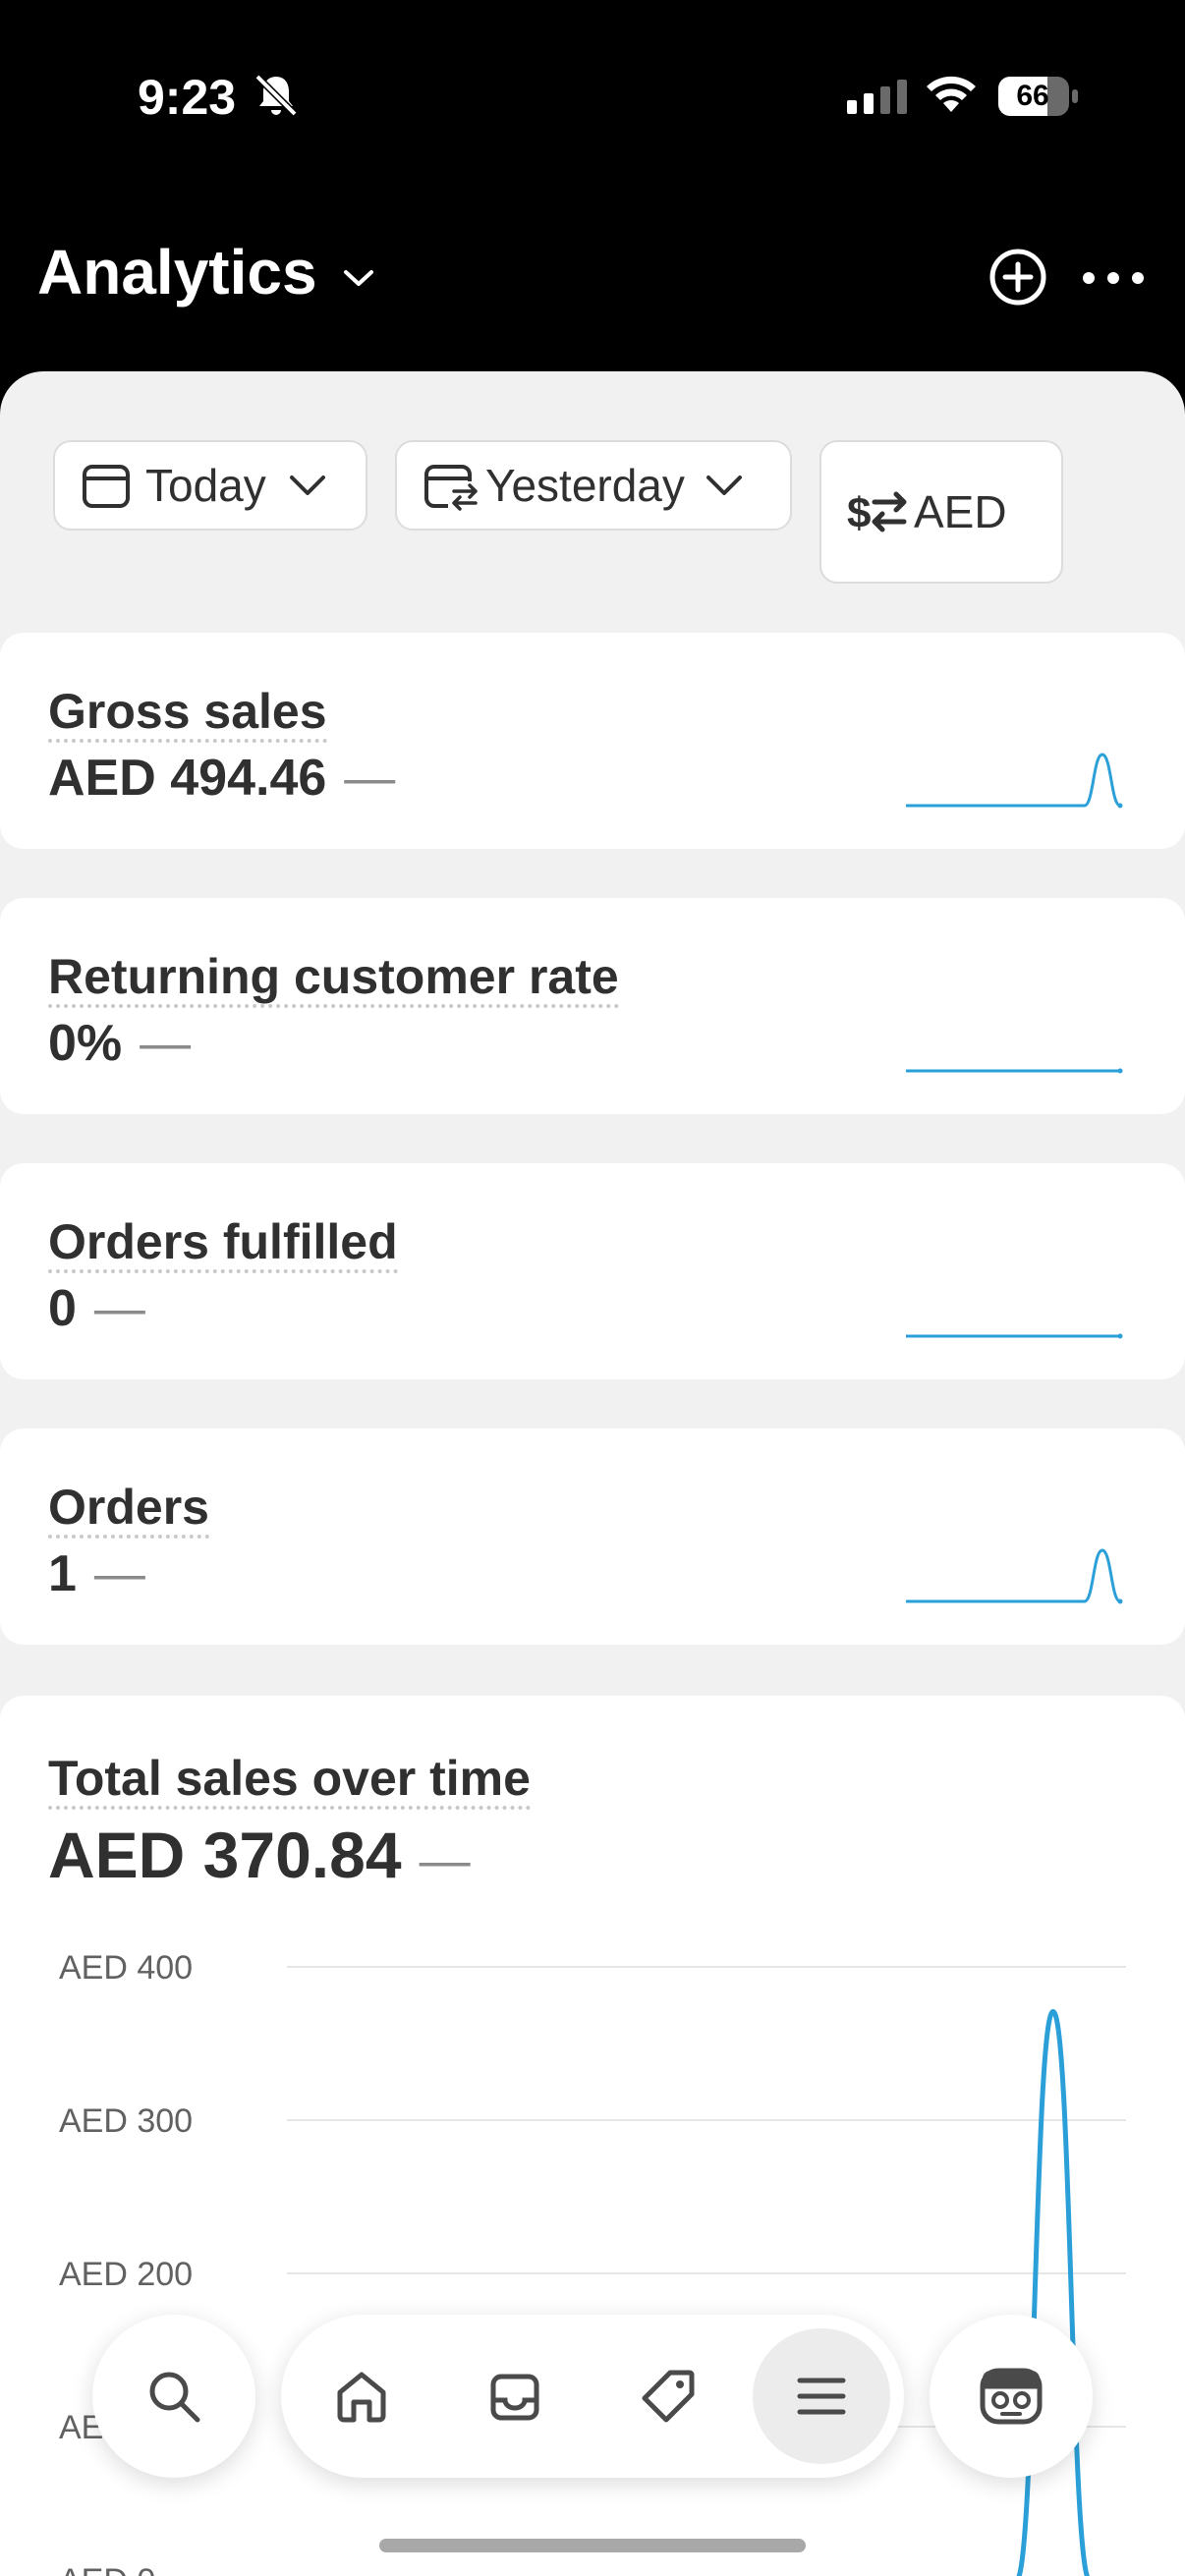 The width and height of the screenshot is (1185, 2576). What do you see at coordinates (592, 741) in the screenshot?
I see `metric-card-gross-sales: Gross sales AED 494.46—` at bounding box center [592, 741].